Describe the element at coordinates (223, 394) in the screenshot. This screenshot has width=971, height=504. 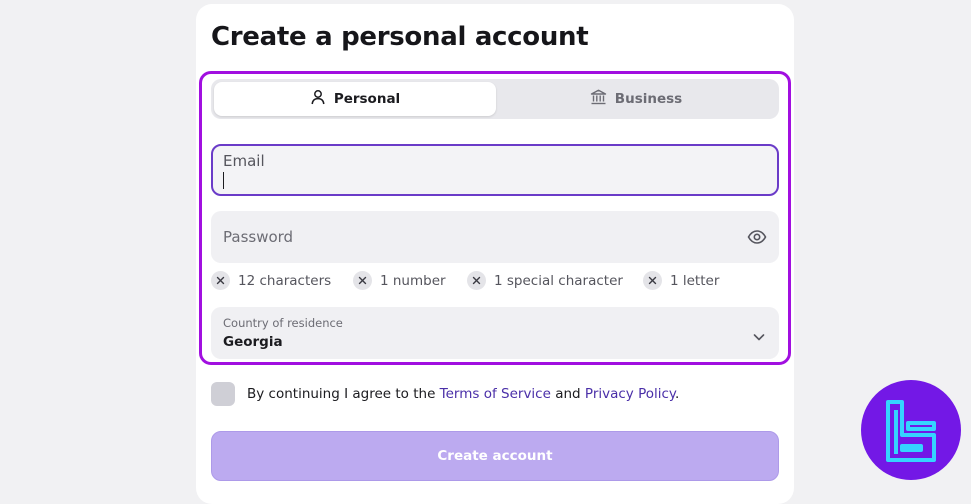
I see `terms-checkbox` at that location.